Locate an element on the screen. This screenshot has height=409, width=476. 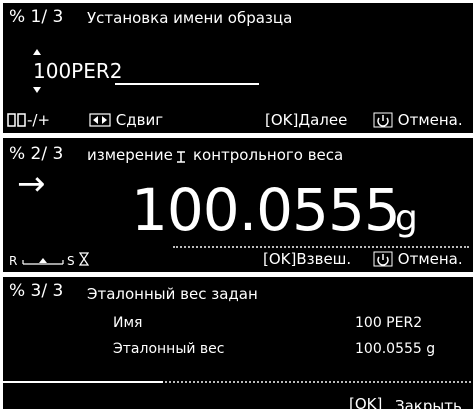
weight-value: 100.0555 is located at coordinates (266, 210).